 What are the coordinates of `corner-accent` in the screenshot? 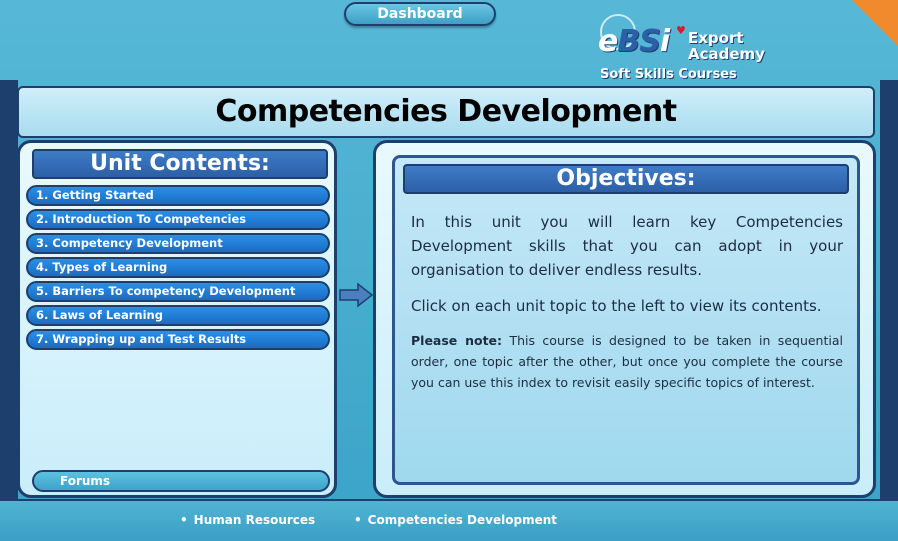 It's located at (875, 23).